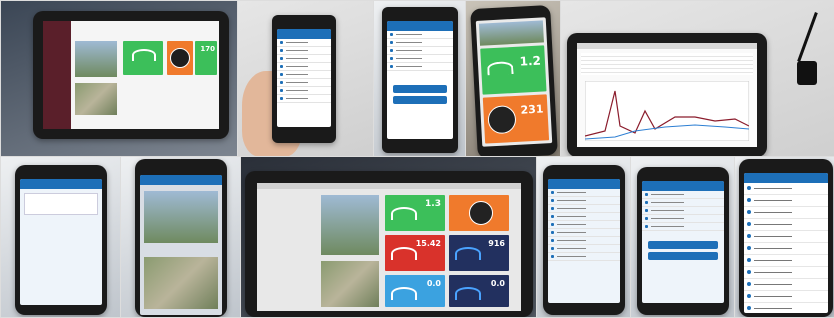 The image size is (834, 318). I want to click on compass-widget: 231, so click(516, 119).